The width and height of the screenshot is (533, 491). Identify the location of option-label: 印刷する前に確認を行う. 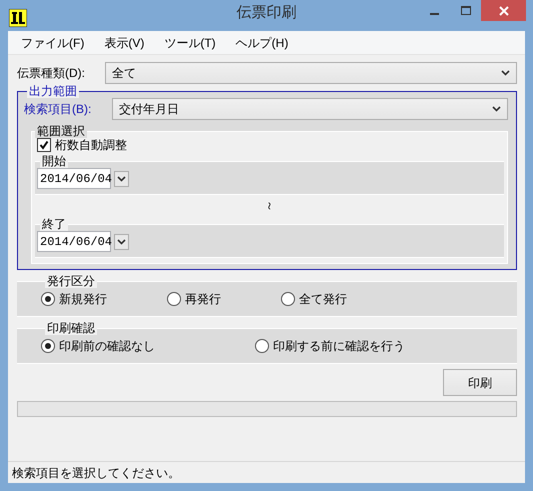
(339, 346).